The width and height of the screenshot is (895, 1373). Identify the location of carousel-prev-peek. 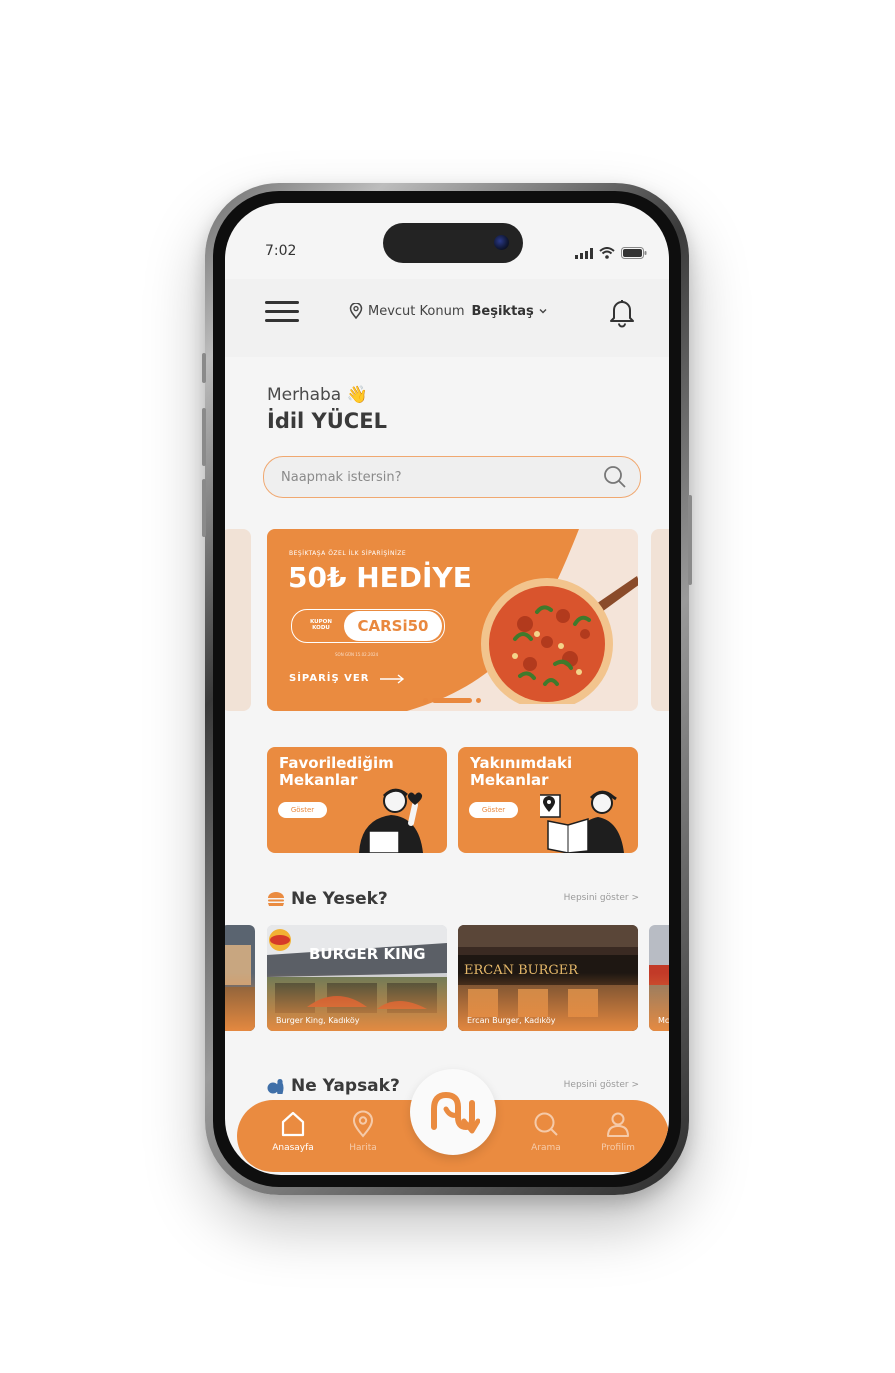
(238, 620).